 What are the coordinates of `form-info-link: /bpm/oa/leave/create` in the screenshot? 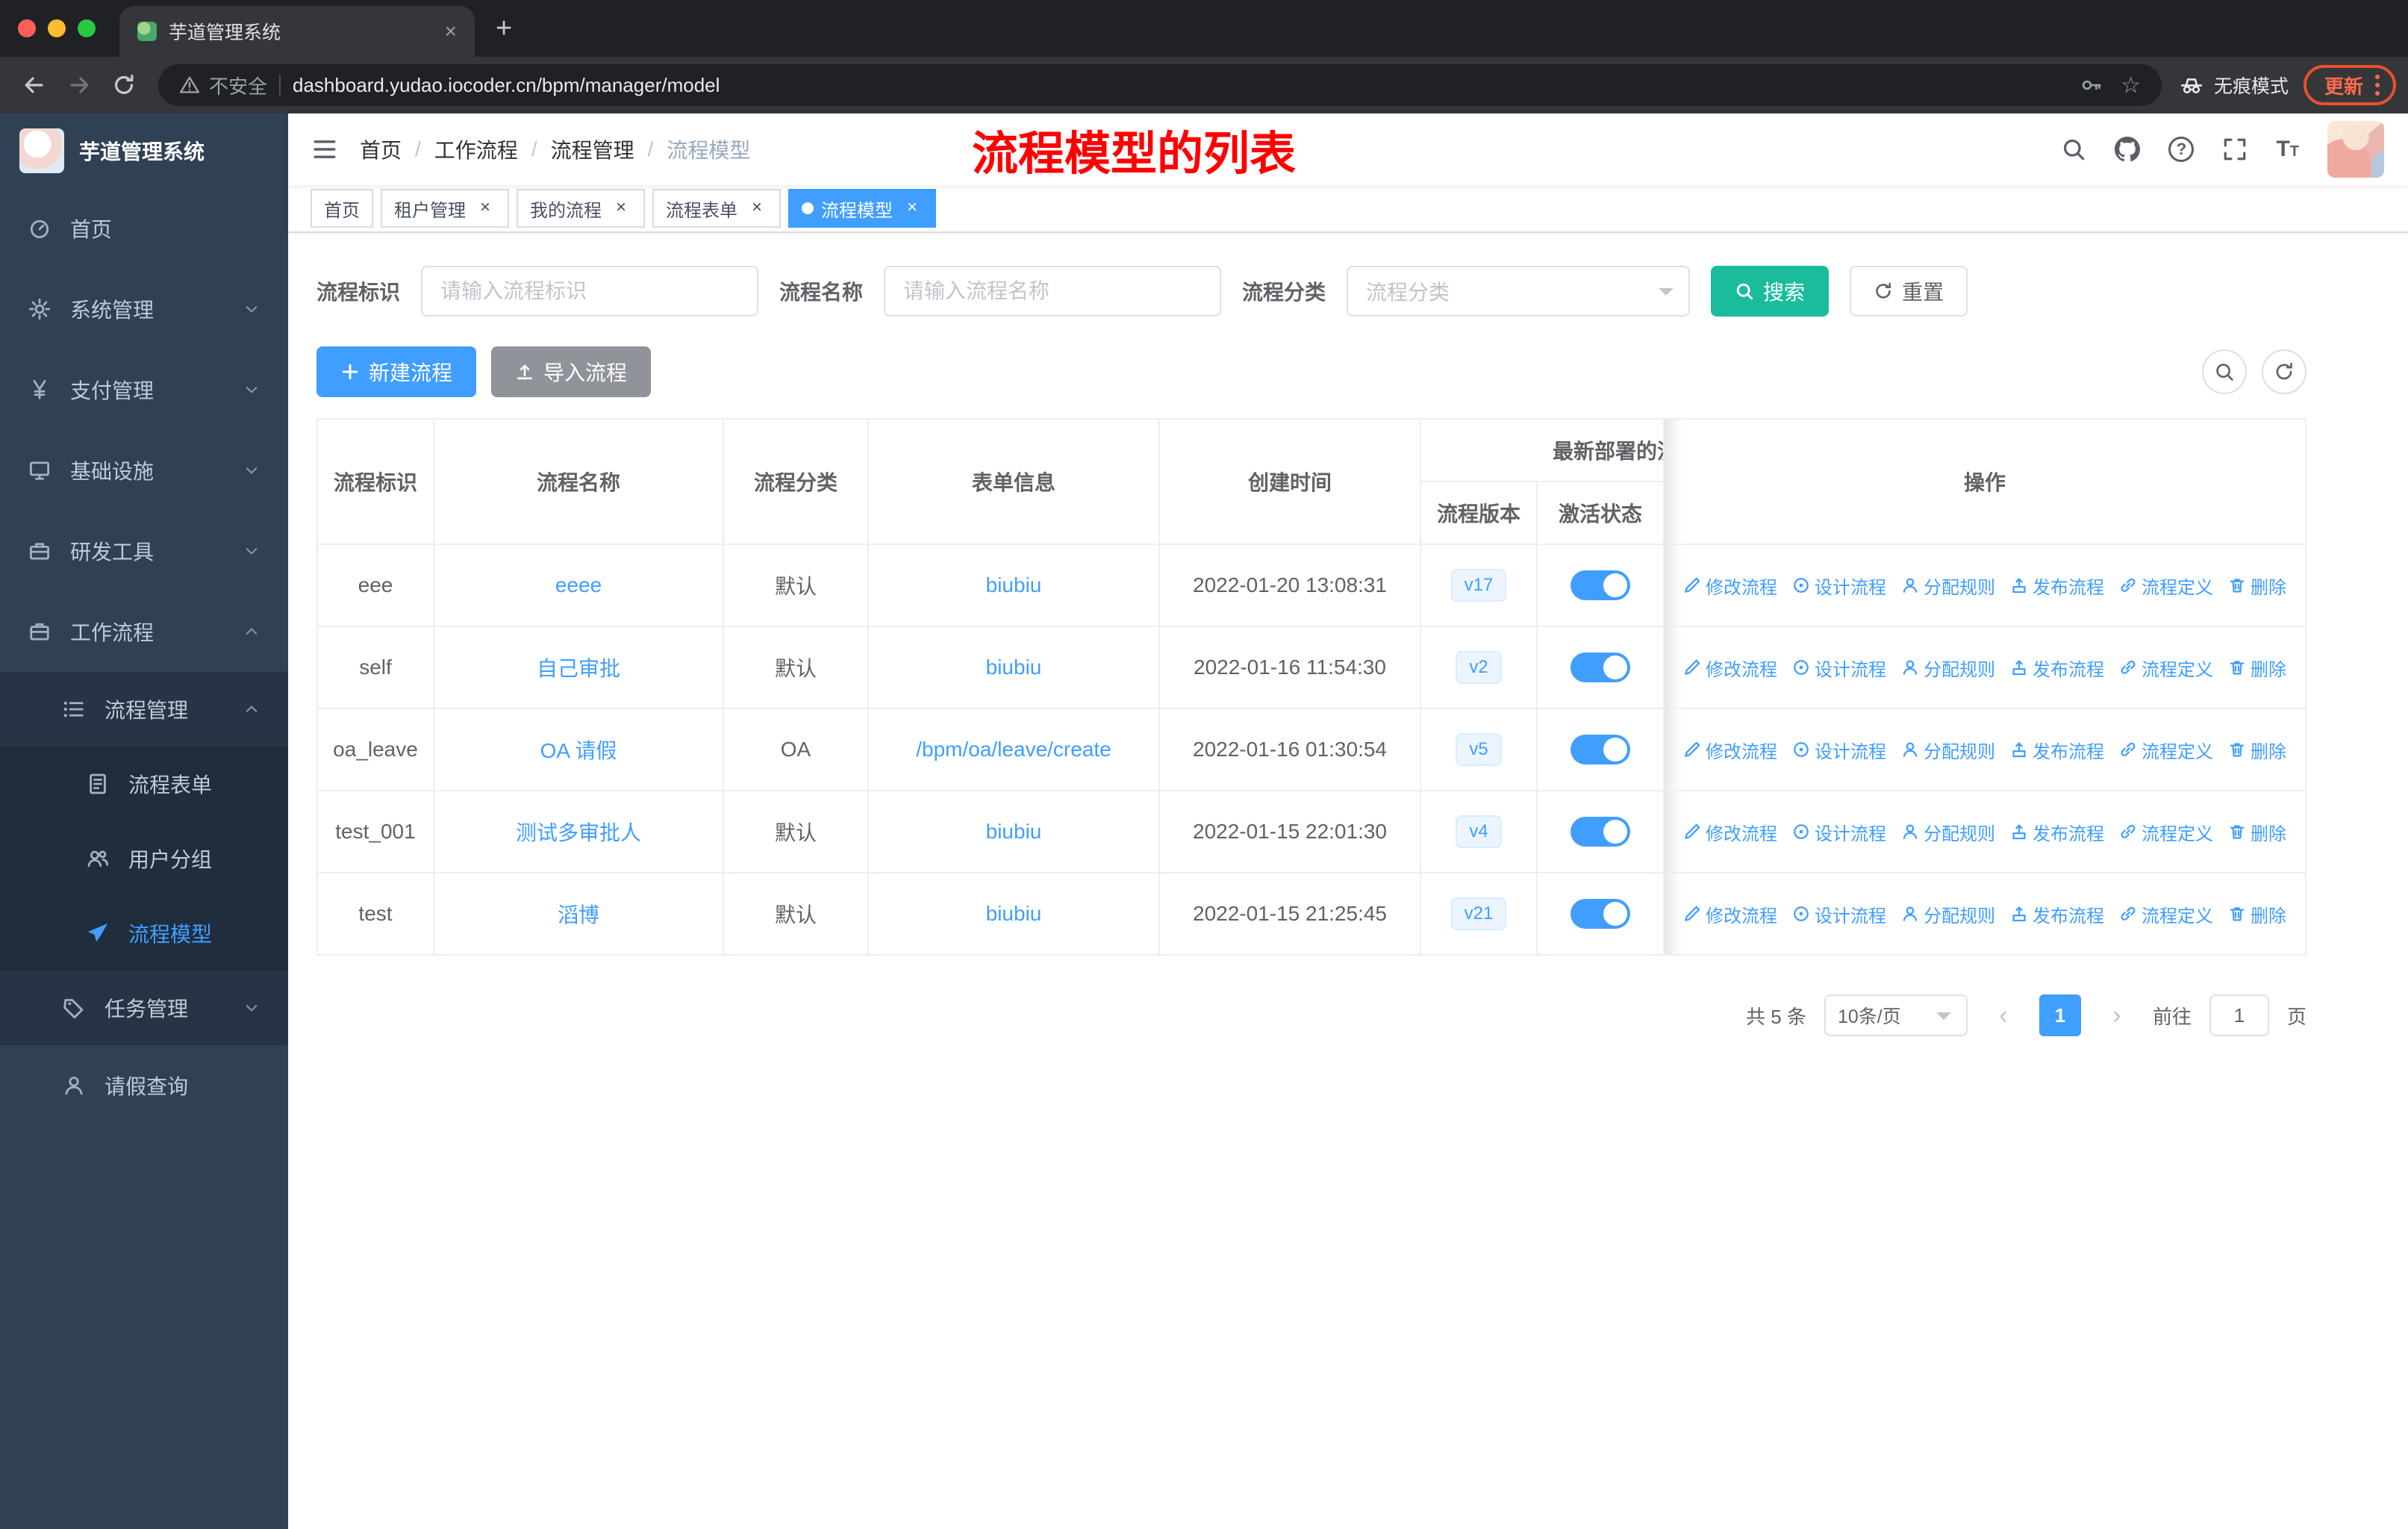 It's located at (1013, 750).